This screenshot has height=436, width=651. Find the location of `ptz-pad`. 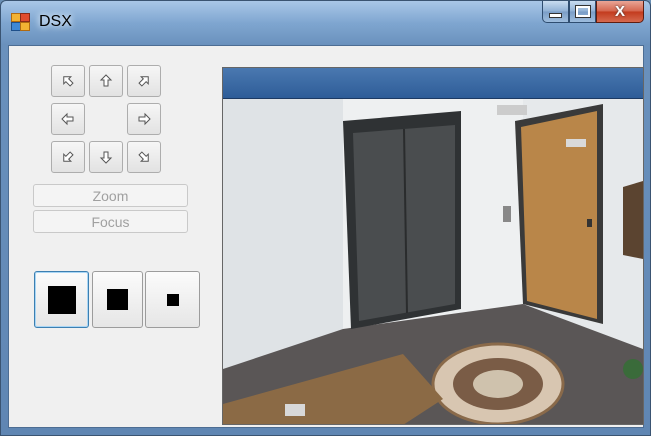

ptz-pad is located at coordinates (110, 120).